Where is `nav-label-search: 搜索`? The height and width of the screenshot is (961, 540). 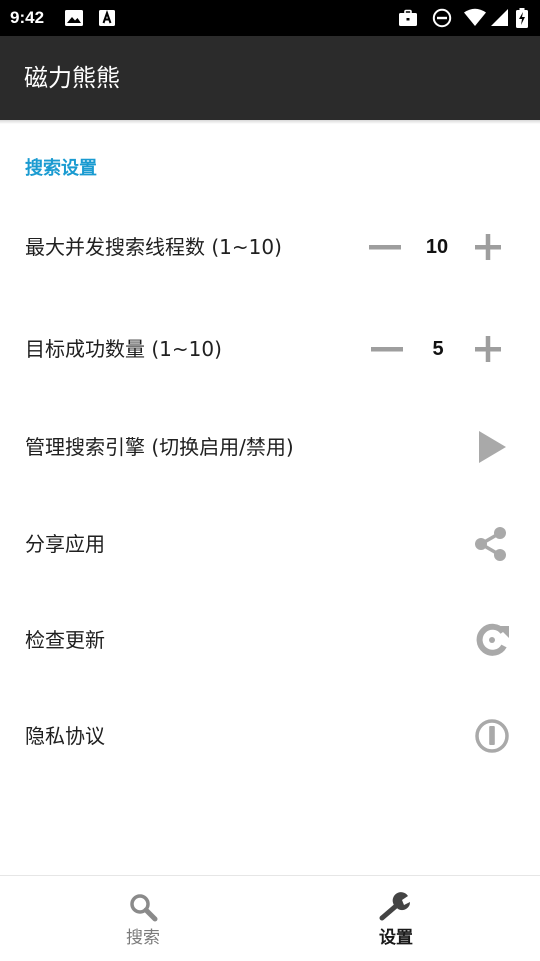 nav-label-search: 搜索 is located at coordinates (143, 938).